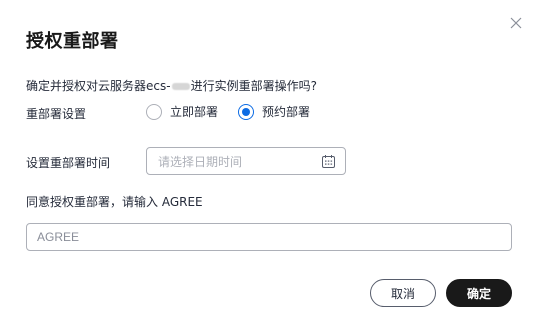 This screenshot has width=537, height=334. I want to click on confirm-message: 确定并授权对云服务器ecs- 进行实例重部署操作吗?, so click(171, 85).